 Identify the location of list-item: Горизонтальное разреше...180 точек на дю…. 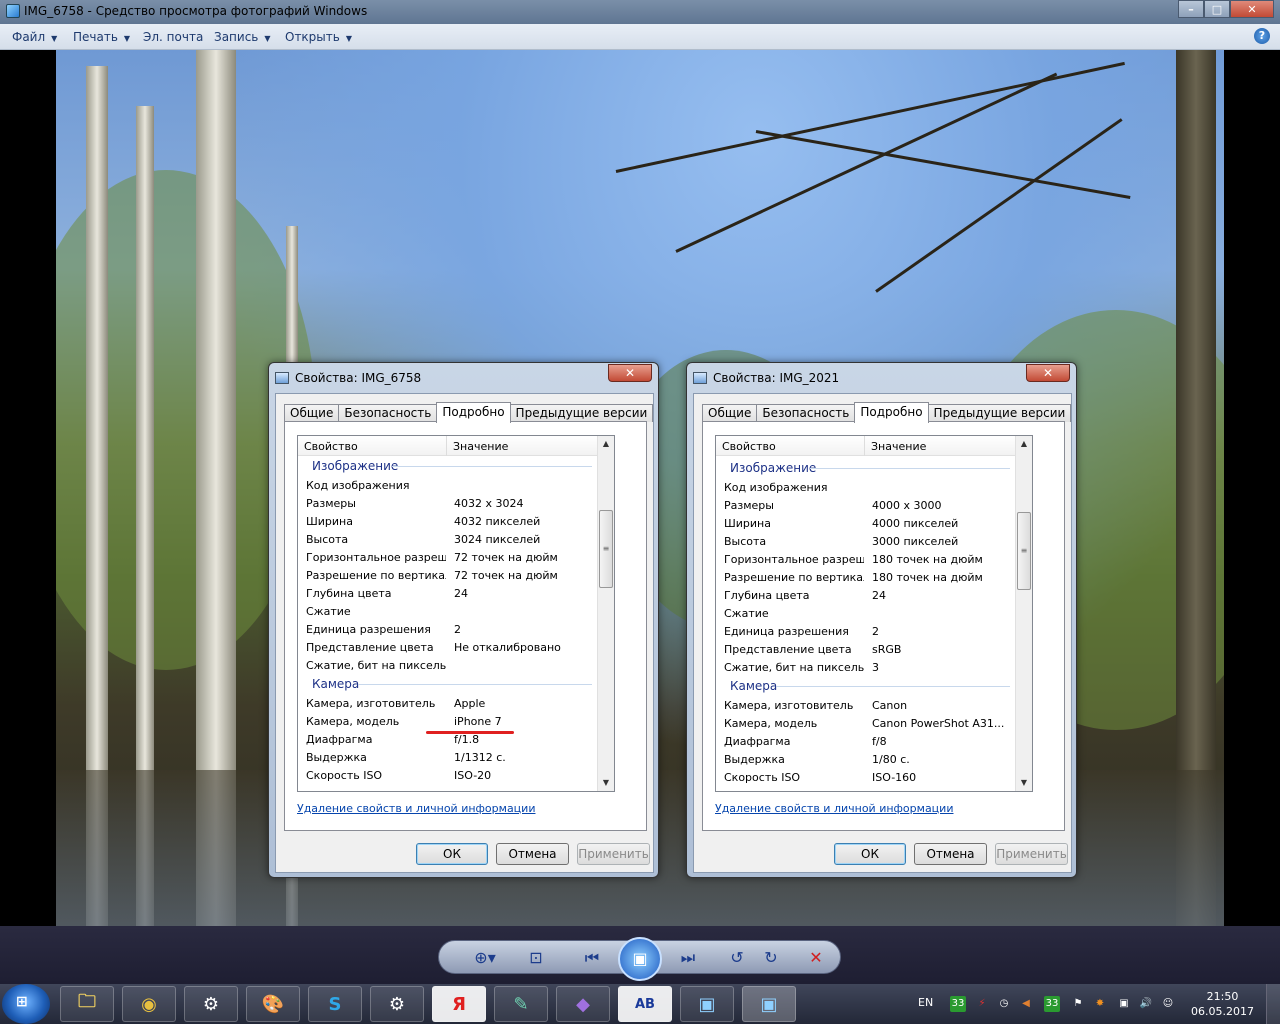
(874, 559).